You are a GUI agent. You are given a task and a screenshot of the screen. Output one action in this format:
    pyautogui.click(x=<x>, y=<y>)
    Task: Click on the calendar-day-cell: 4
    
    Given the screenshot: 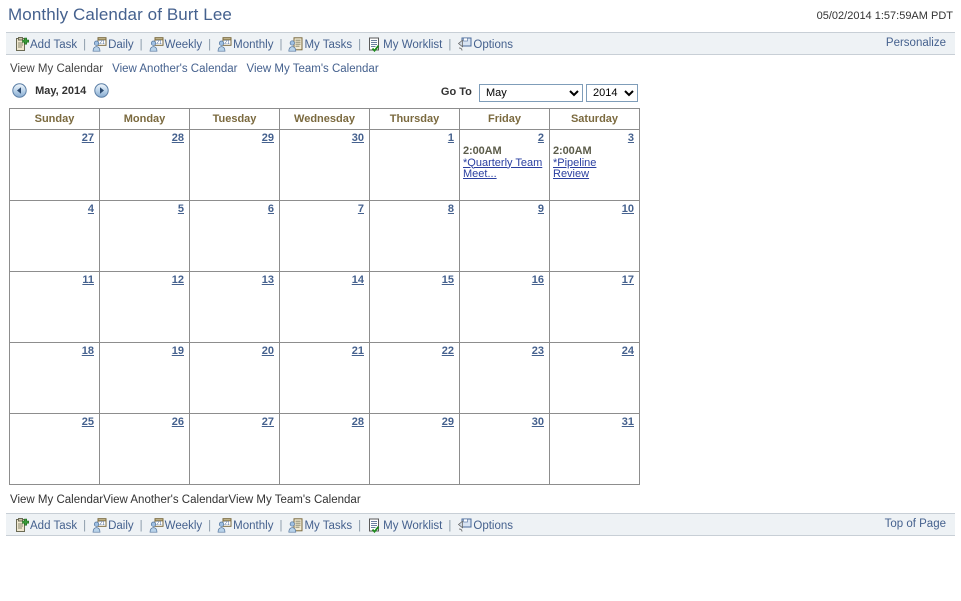 What is the action you would take?
    pyautogui.click(x=55, y=236)
    